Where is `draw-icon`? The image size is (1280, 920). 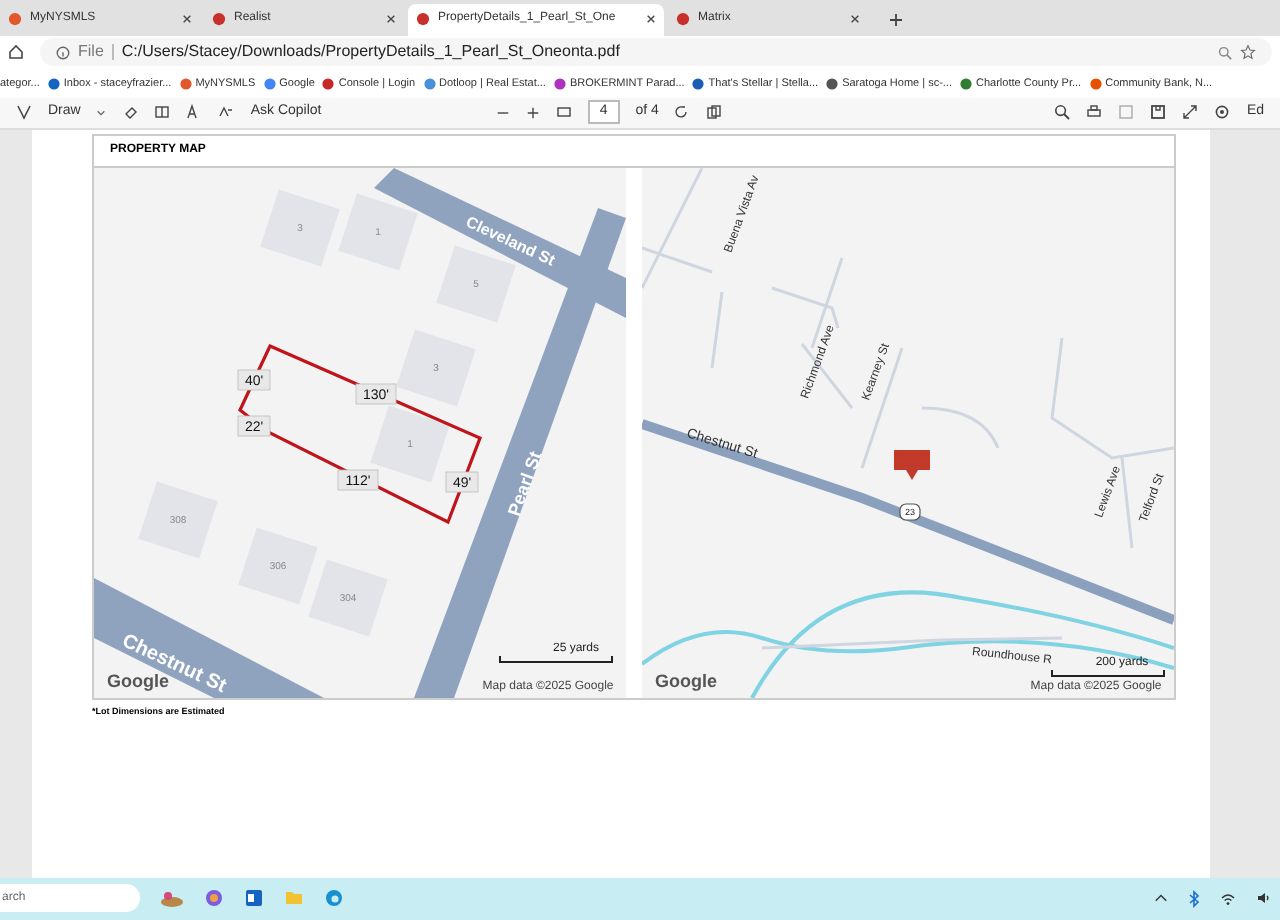 draw-icon is located at coordinates (24, 112).